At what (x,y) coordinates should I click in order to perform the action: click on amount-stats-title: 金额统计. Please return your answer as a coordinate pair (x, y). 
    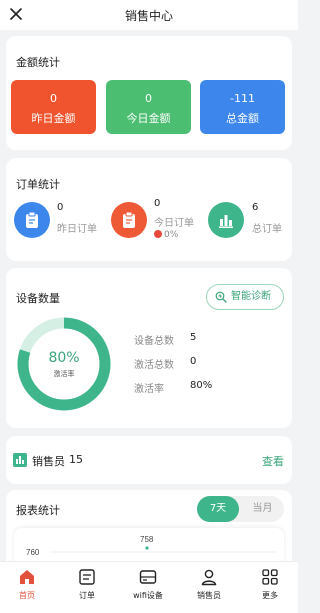
    Looking at the image, I should click on (38, 62).